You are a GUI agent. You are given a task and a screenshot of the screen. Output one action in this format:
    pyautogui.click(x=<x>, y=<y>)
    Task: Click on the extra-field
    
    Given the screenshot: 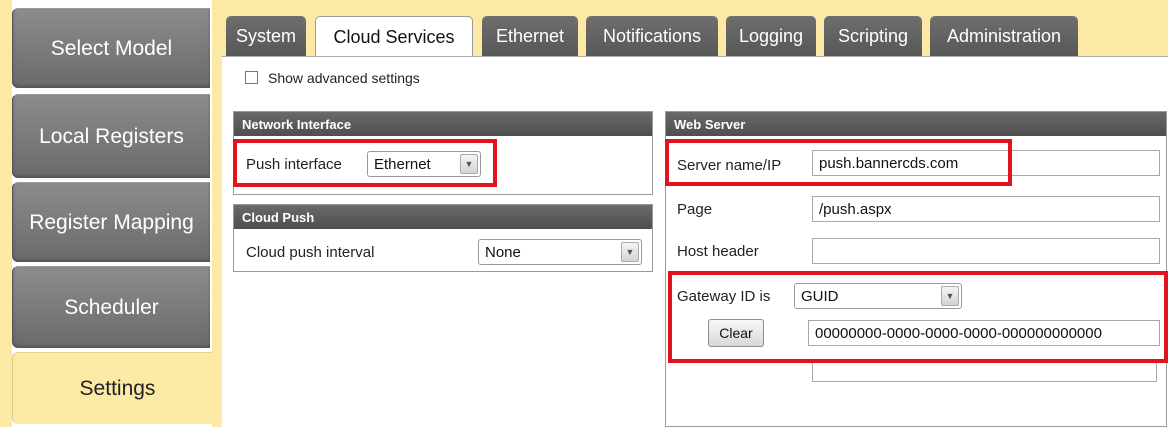 What is the action you would take?
    pyautogui.click(x=984, y=371)
    